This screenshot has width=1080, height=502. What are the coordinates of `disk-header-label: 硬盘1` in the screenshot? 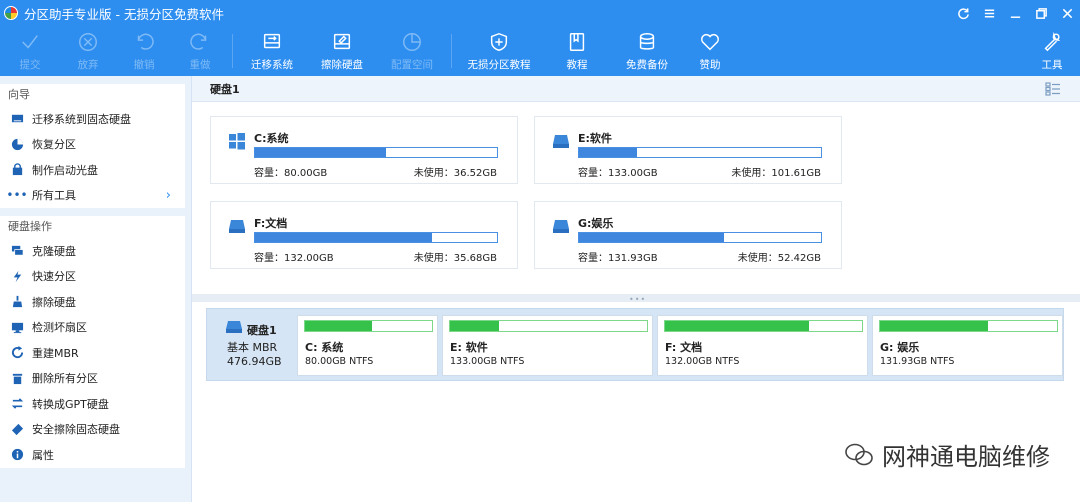 It's located at (225, 89).